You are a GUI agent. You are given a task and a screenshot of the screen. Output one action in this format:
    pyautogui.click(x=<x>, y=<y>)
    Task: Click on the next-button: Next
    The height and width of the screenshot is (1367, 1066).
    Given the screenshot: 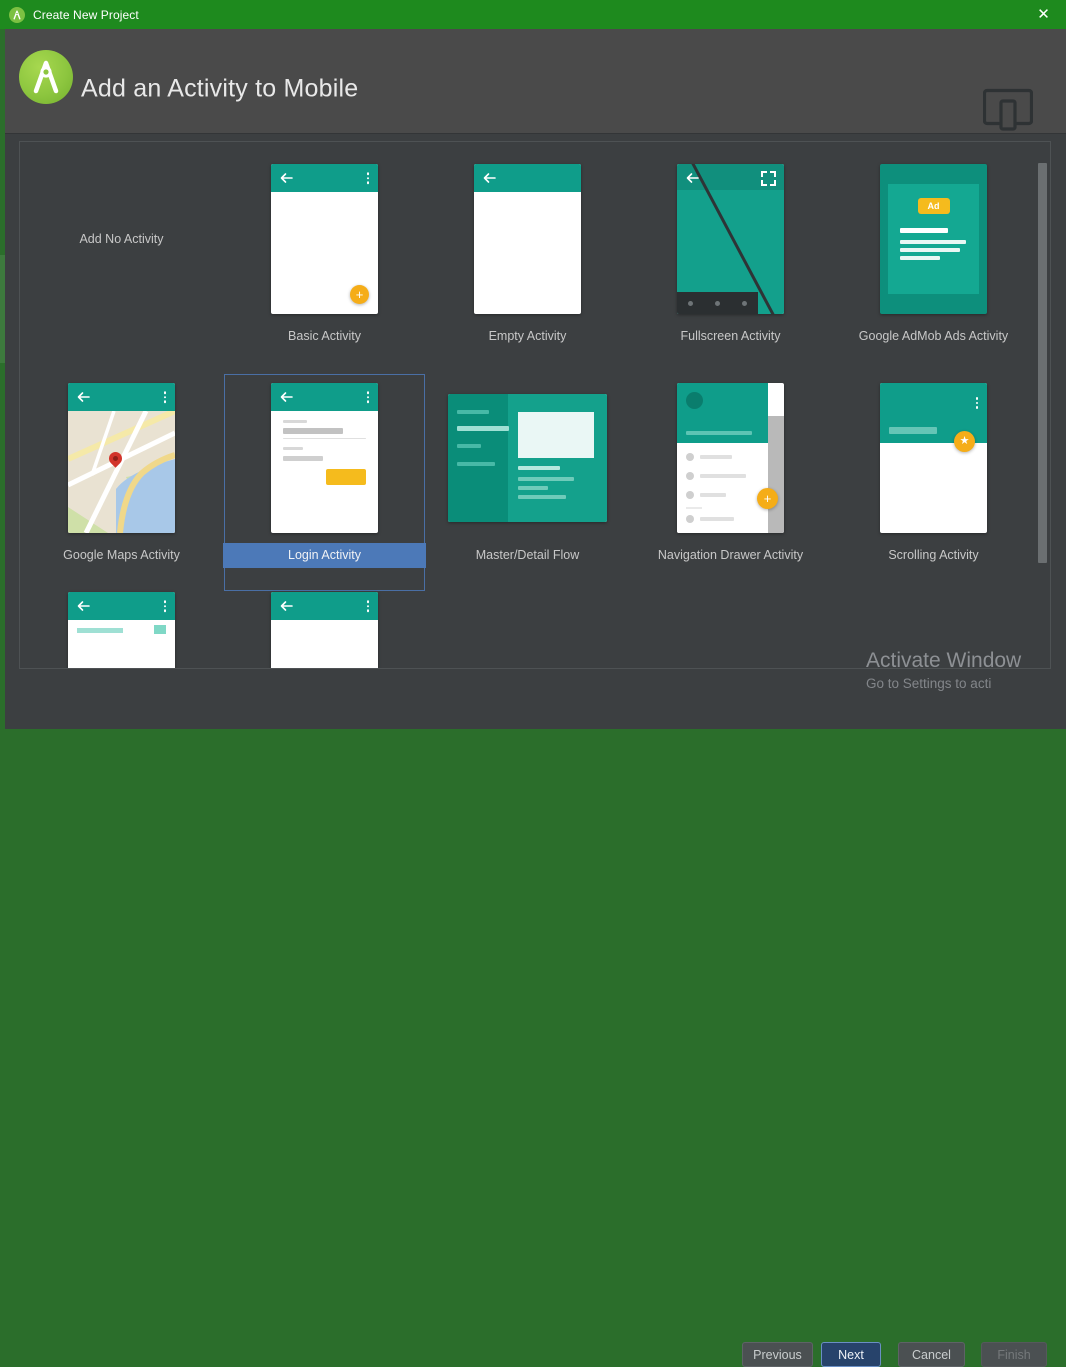 What is the action you would take?
    pyautogui.click(x=851, y=1354)
    